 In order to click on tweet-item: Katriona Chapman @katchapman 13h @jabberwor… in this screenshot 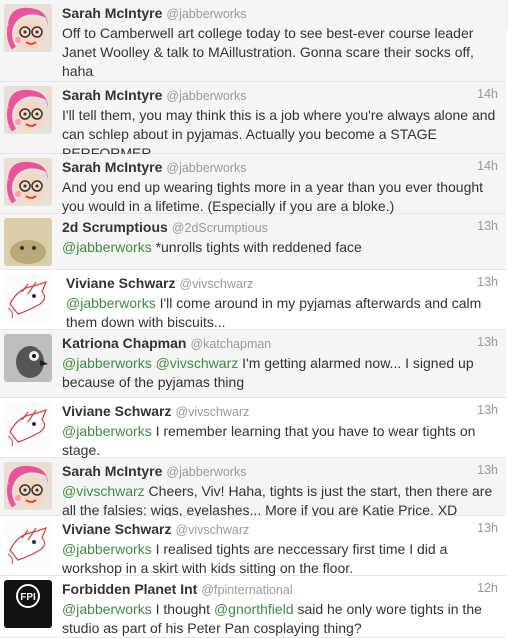, I will do `click(253, 364)`.